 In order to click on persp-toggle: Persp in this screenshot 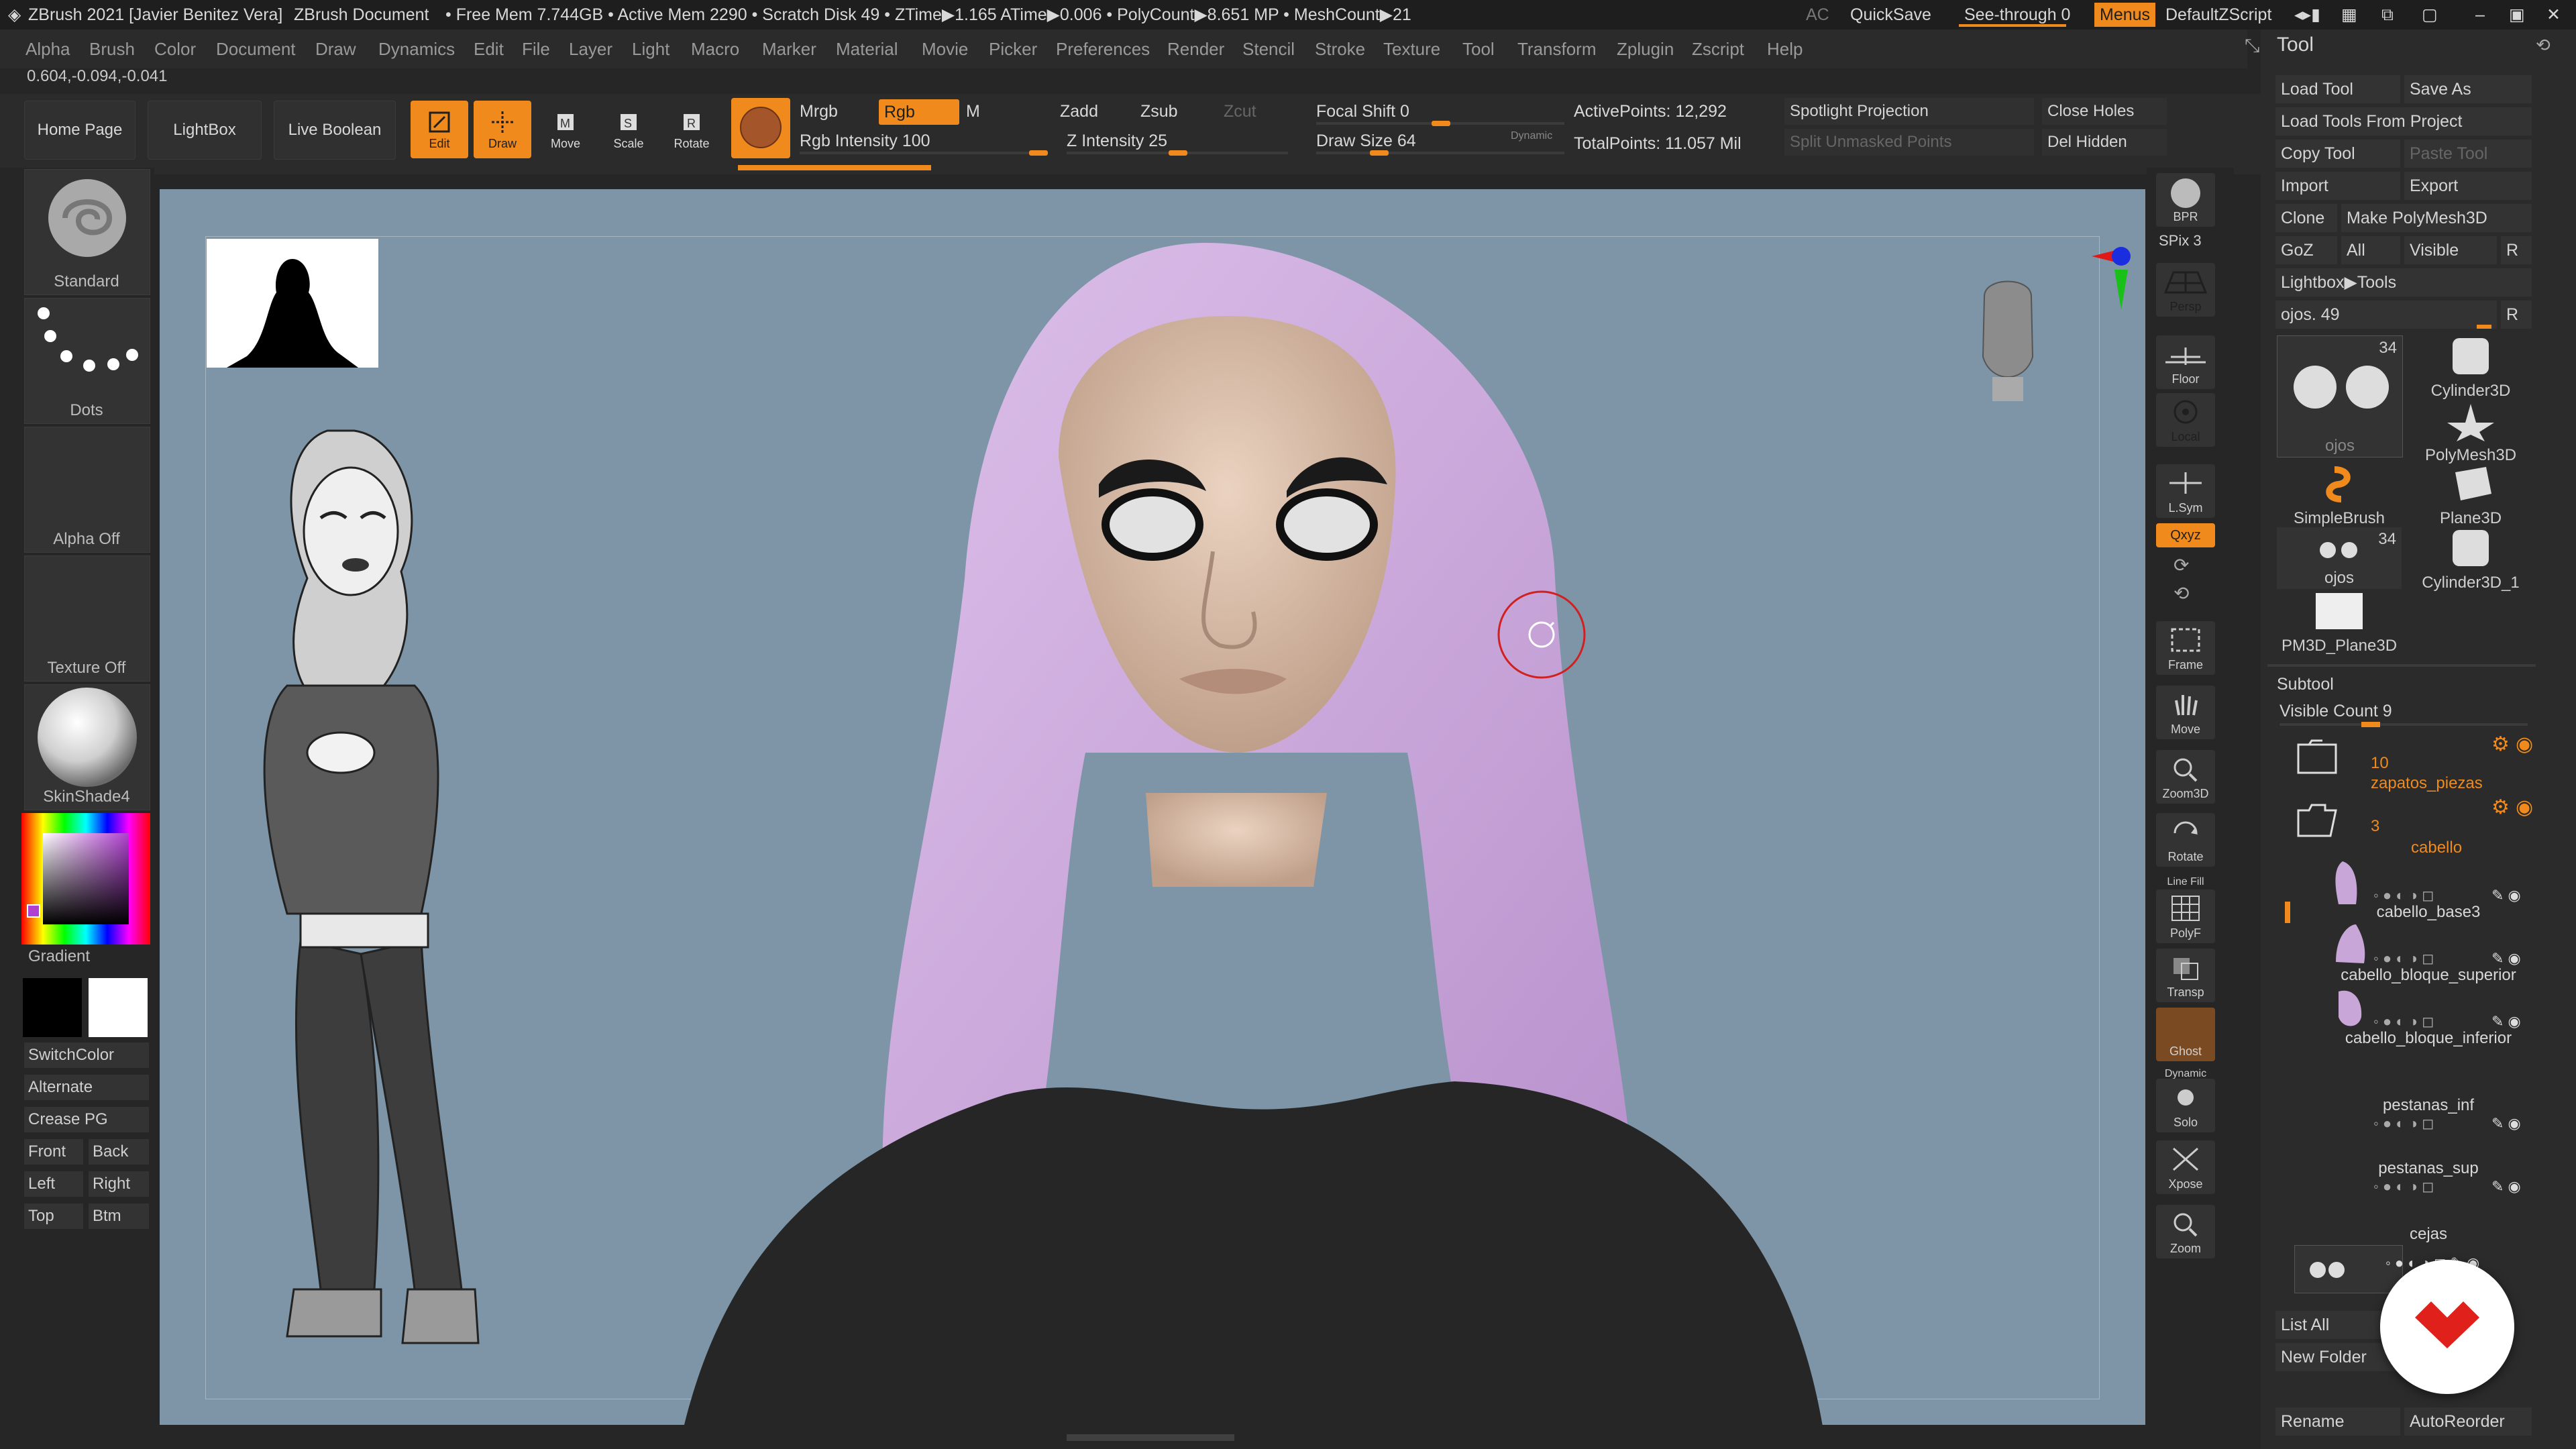, I will do `click(2185, 290)`.